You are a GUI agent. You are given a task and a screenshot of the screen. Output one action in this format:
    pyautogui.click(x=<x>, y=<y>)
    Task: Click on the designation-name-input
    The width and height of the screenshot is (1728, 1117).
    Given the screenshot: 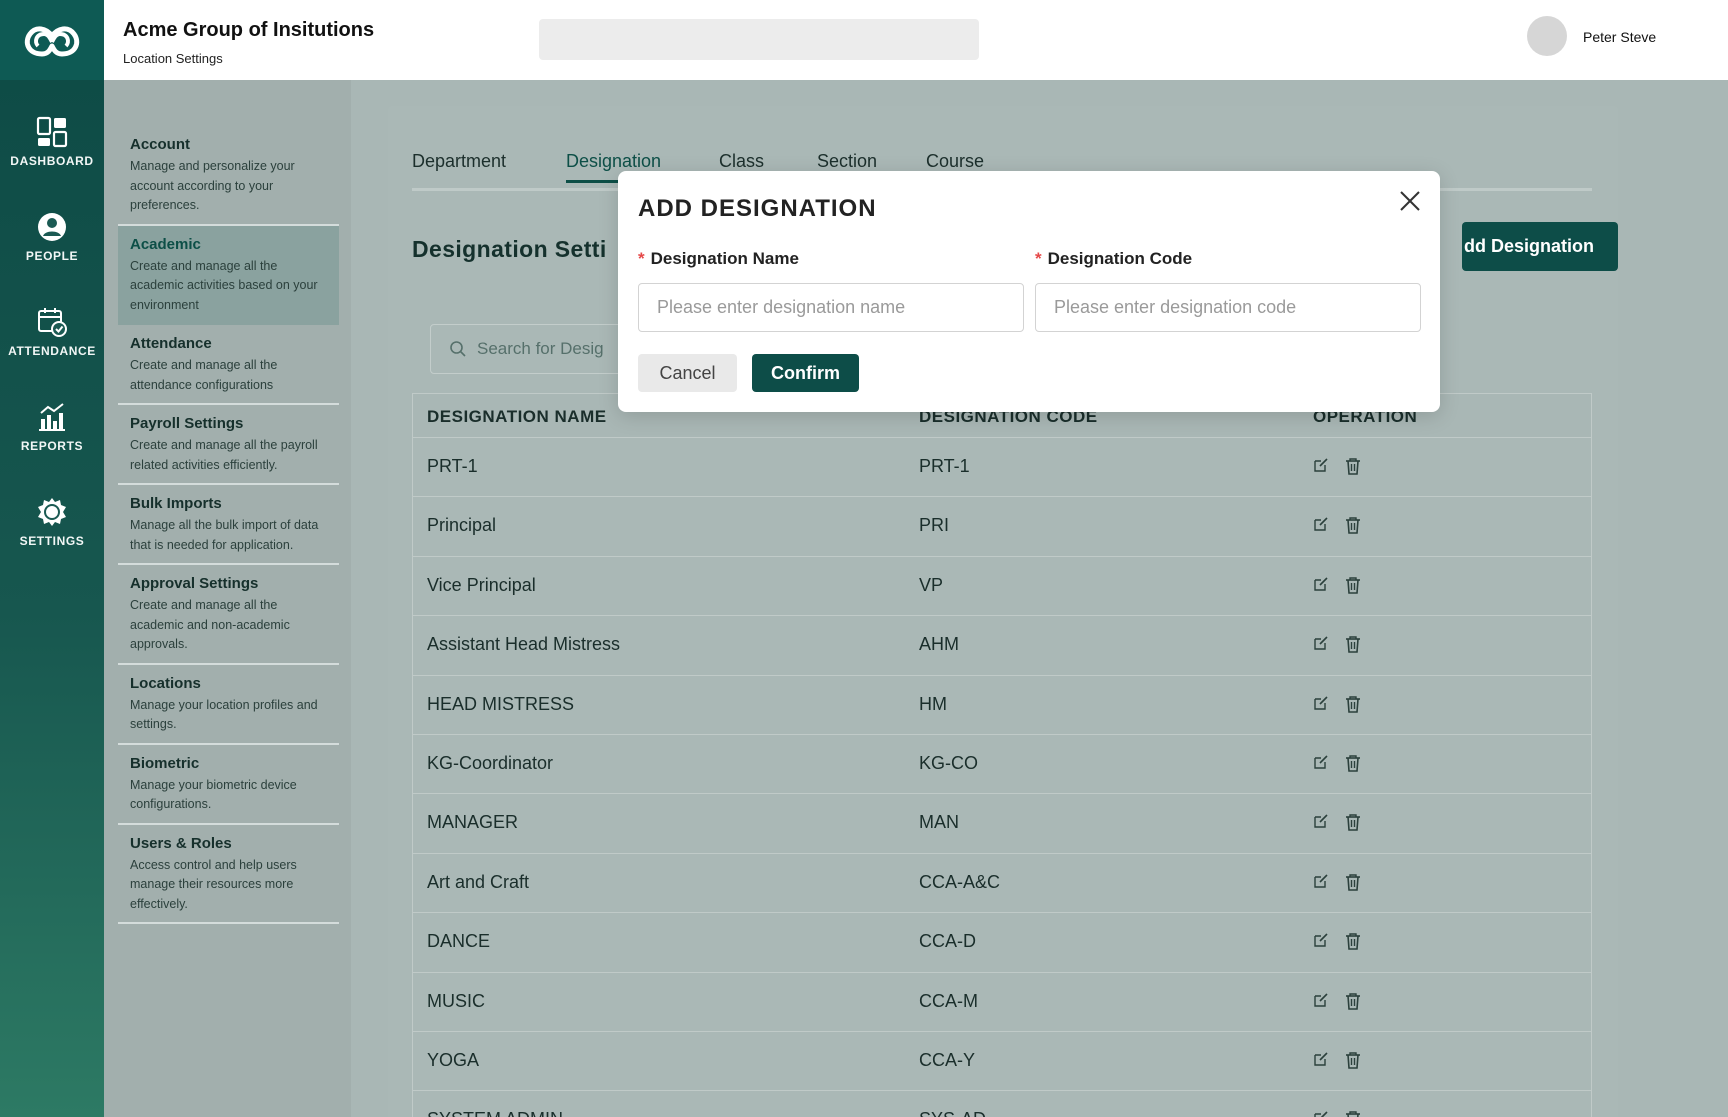 What is the action you would take?
    pyautogui.click(x=831, y=307)
    